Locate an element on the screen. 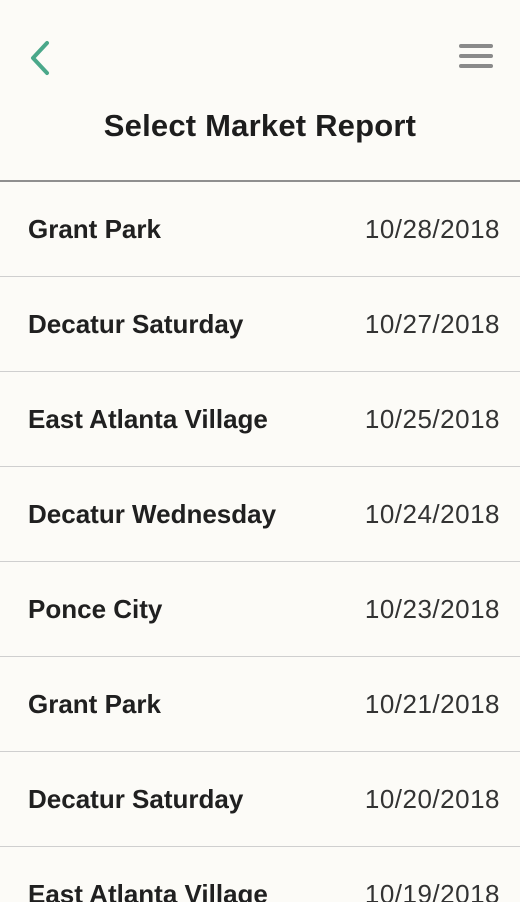 The image size is (520, 902). market-name: Ponce City is located at coordinates (95, 608).